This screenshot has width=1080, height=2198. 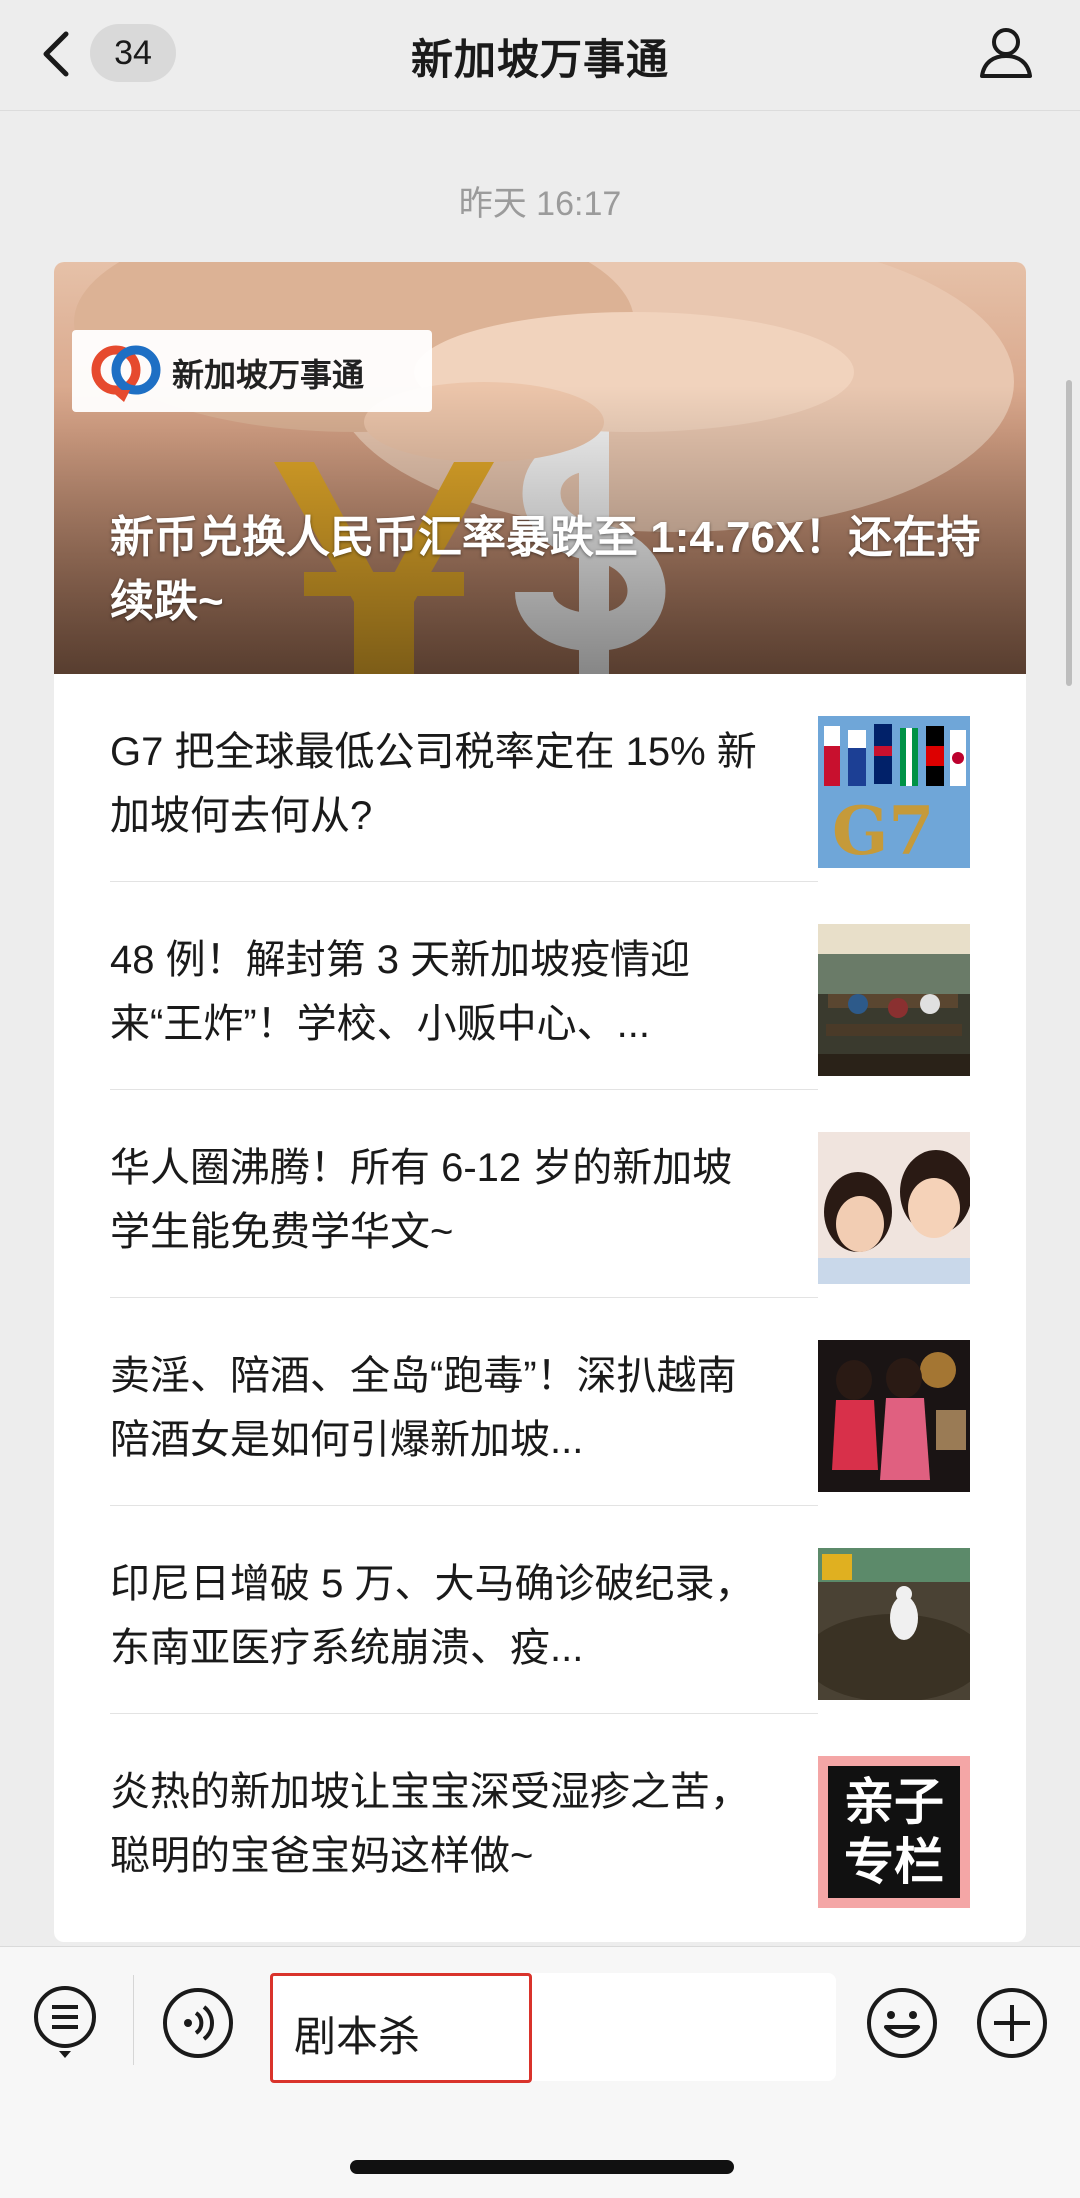 What do you see at coordinates (198, 2023) in the screenshot?
I see `voice-input-icon` at bounding box center [198, 2023].